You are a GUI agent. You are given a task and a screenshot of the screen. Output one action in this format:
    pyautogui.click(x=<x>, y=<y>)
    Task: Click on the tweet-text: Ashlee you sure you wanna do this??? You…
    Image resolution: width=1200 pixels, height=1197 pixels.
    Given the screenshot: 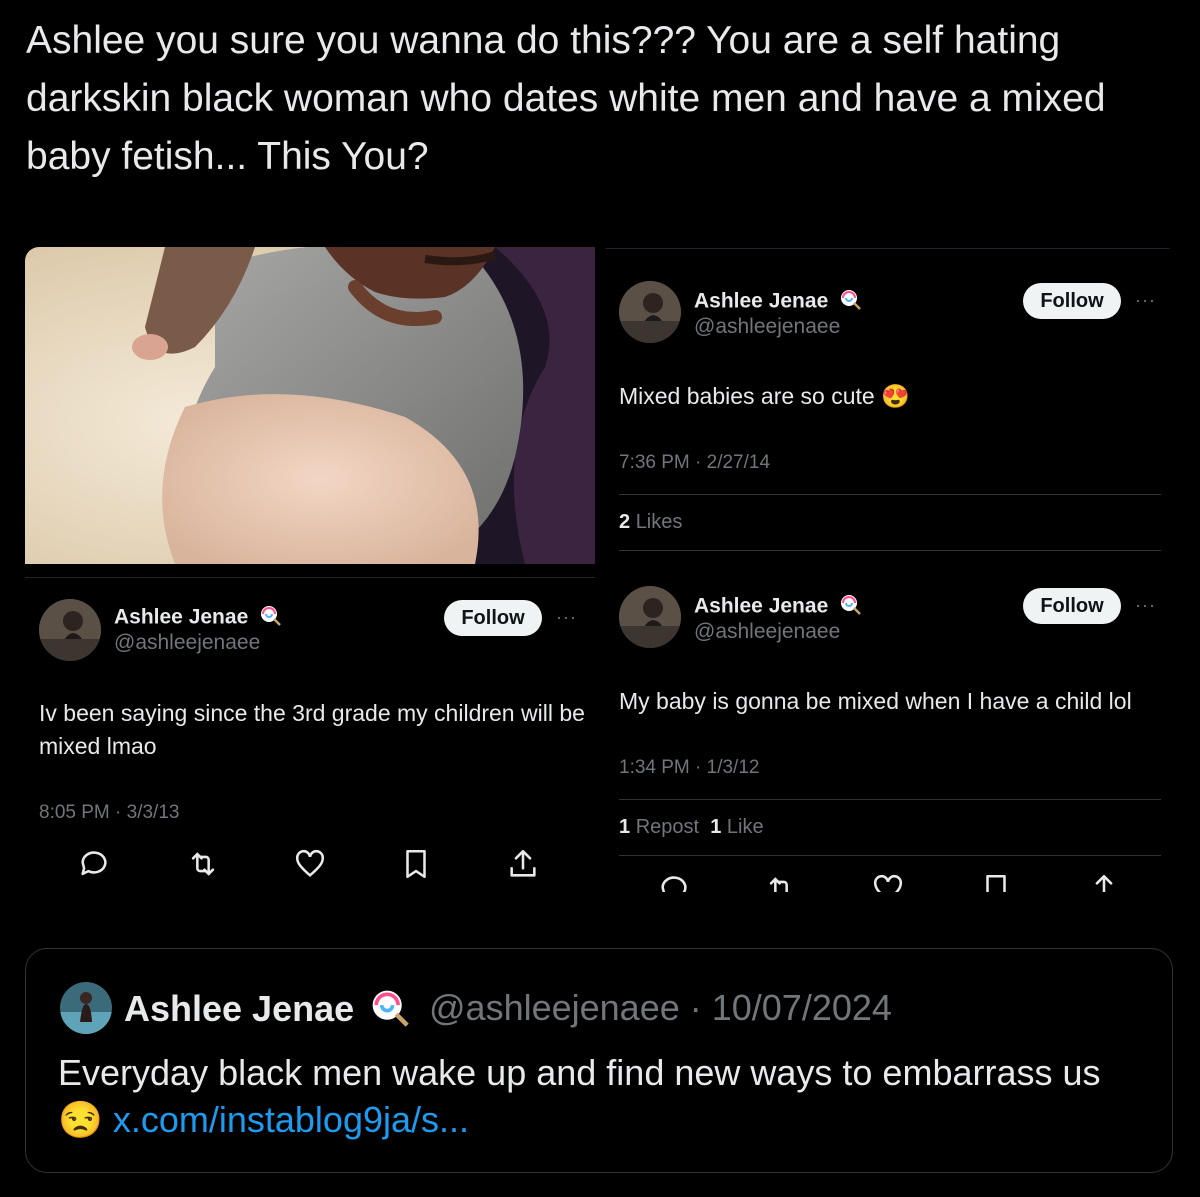 What is the action you would take?
    pyautogui.click(x=566, y=98)
    